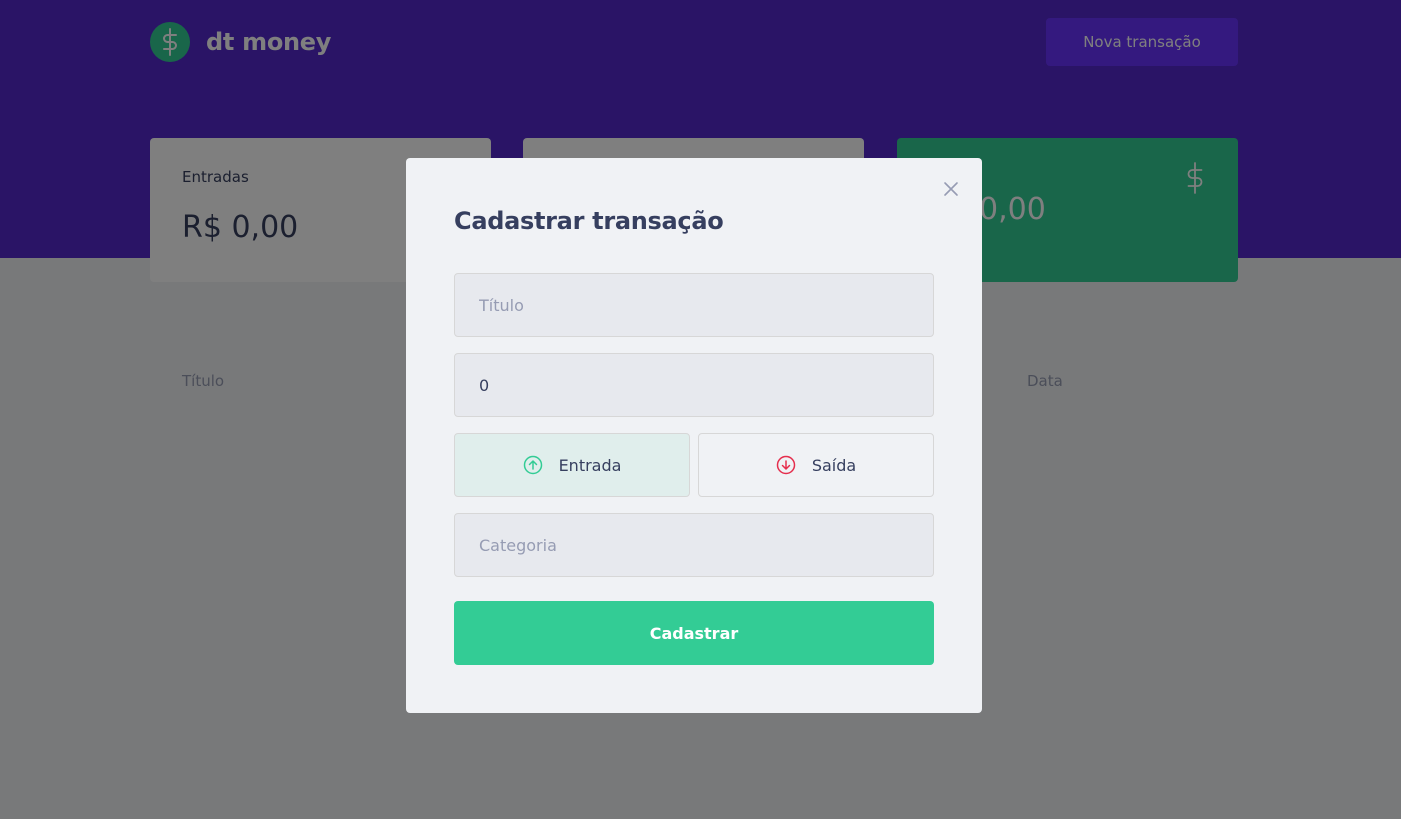 This screenshot has height=819, width=1401. I want to click on close-modal-button, so click(951, 190).